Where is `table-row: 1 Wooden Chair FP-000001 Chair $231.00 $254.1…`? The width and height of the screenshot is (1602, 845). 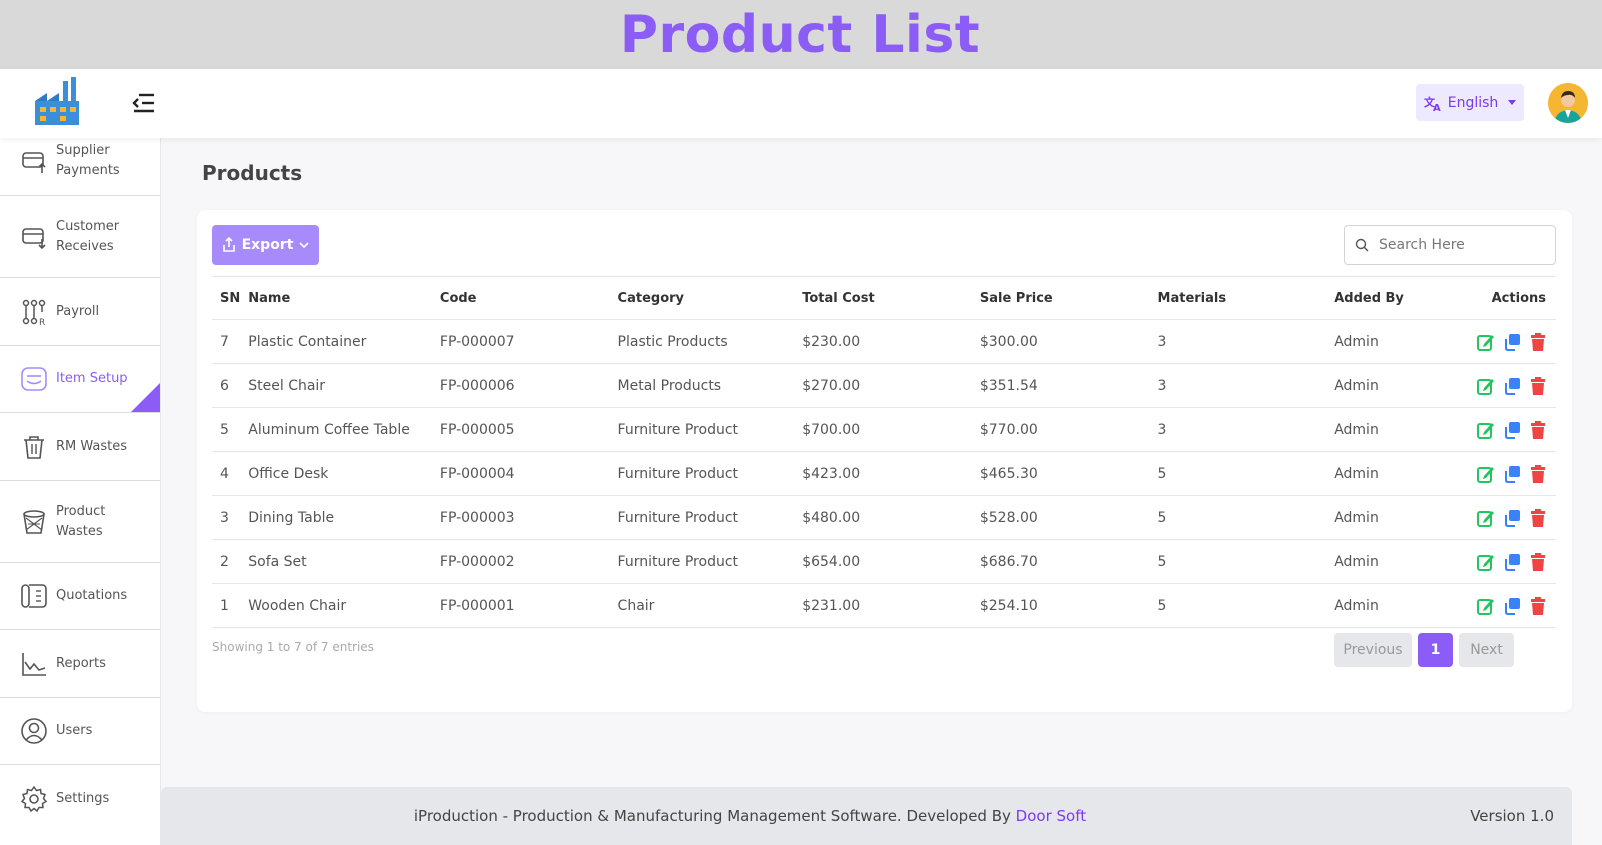 table-row: 1 Wooden Chair FP-000001 Chair $231.00 $254.1… is located at coordinates (884, 605).